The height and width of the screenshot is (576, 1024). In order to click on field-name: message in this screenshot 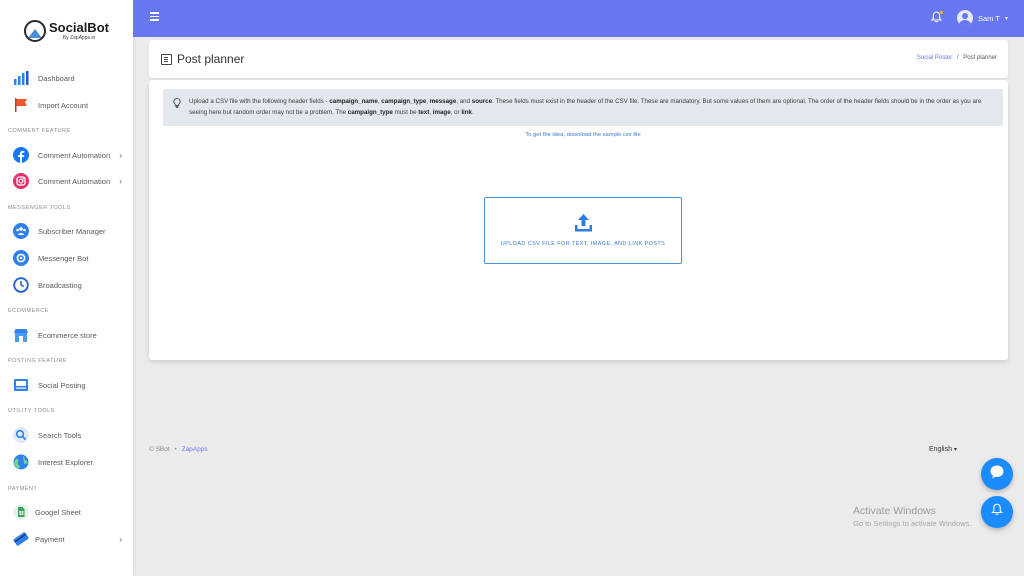, I will do `click(443, 101)`.